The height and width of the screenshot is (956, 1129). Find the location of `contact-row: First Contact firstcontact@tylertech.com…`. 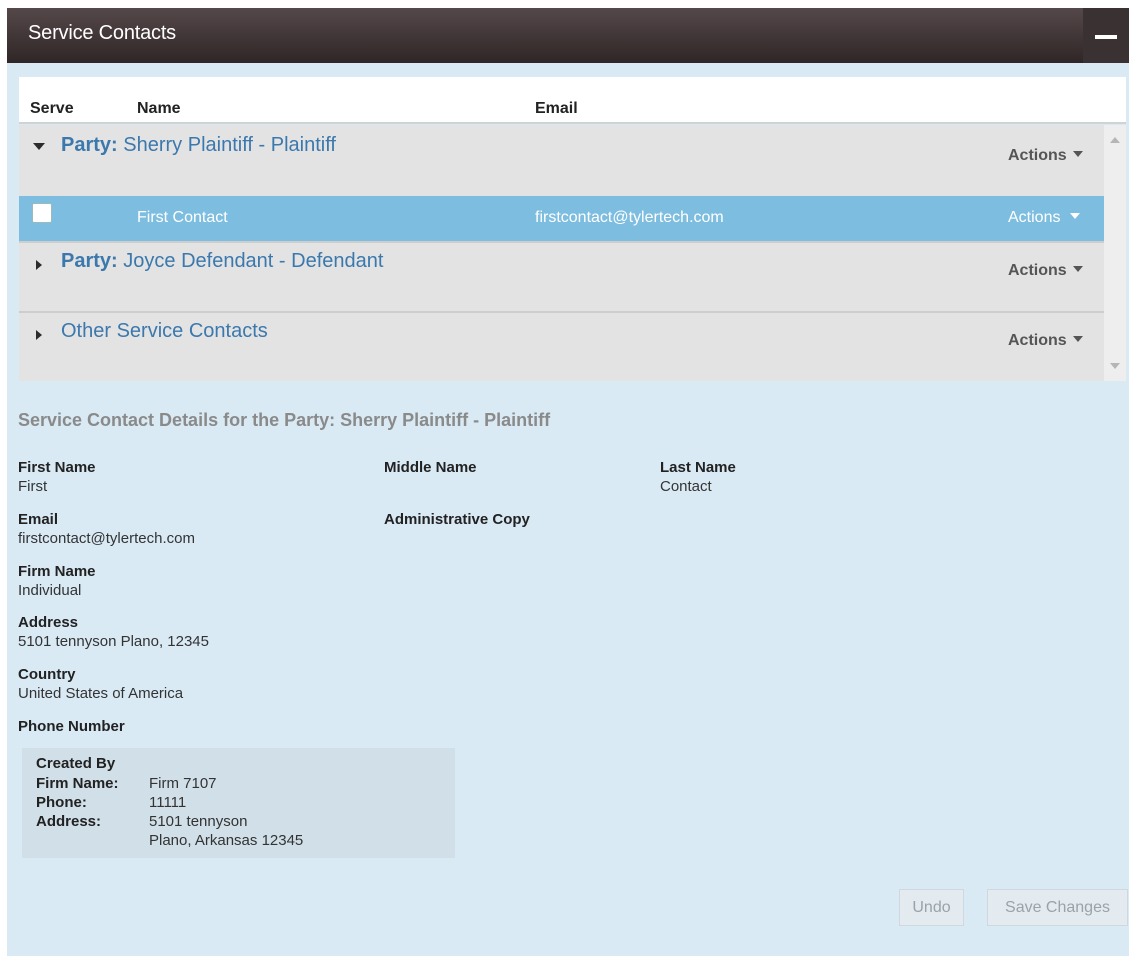

contact-row: First Contact firstcontact@tylertech.com… is located at coordinates (561, 218).